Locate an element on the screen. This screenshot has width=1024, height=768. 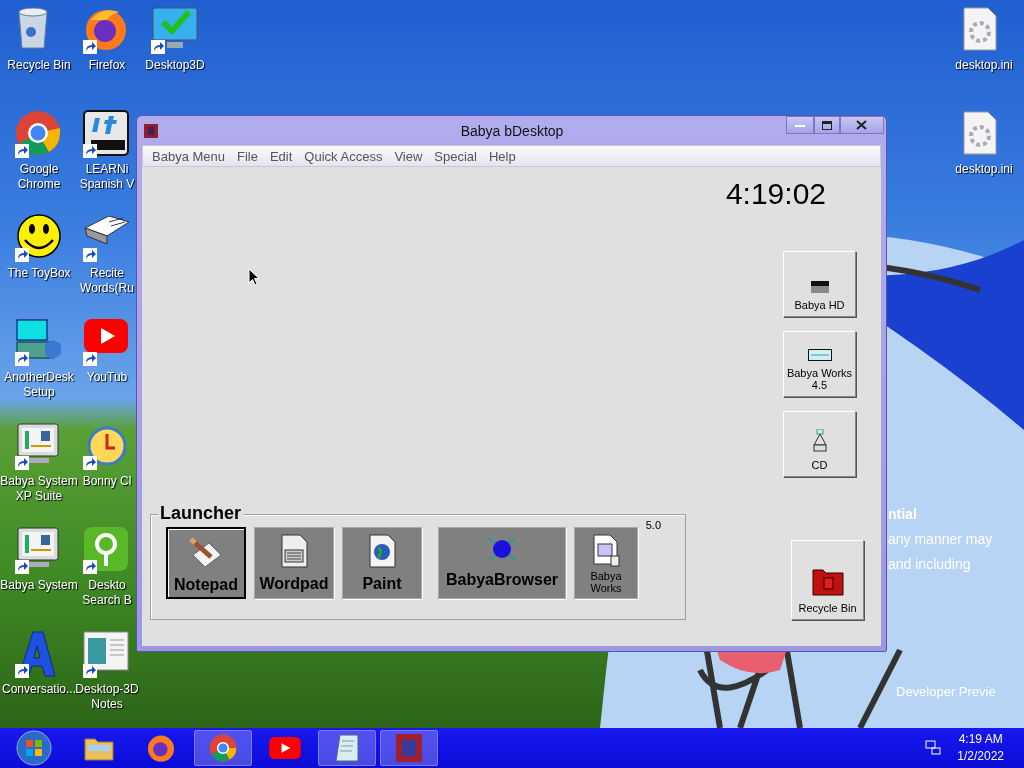
clock-text: 4:19:02 is located at coordinates (775, 194).